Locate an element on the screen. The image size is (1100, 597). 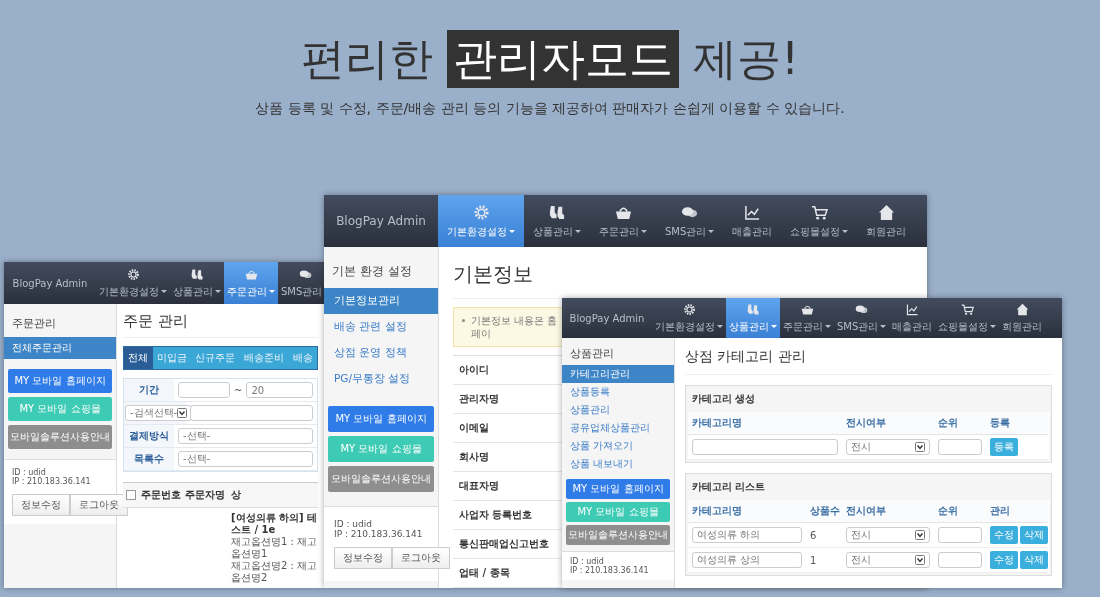
status-tab: 배송 is located at coordinates (302, 358).